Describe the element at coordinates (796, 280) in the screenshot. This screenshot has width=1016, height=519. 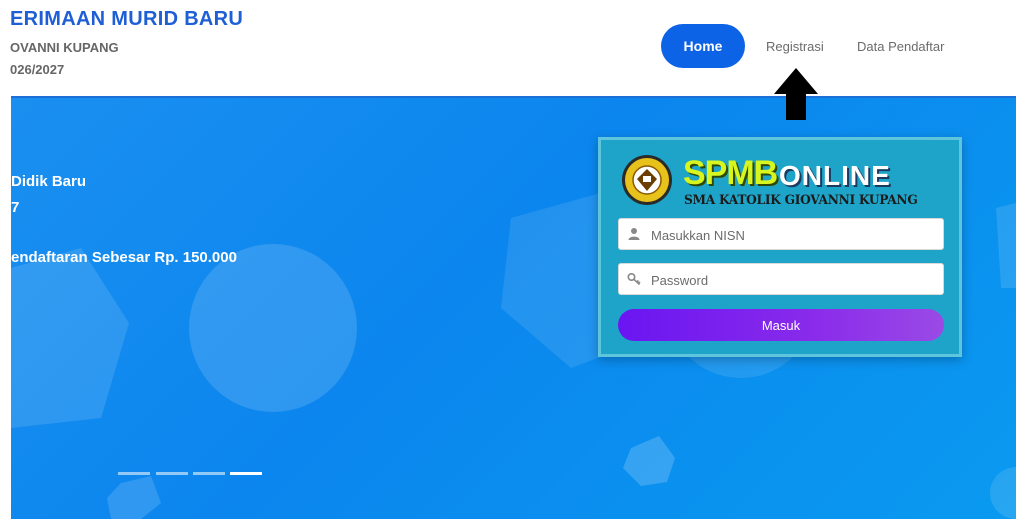
I see `password-input` at that location.